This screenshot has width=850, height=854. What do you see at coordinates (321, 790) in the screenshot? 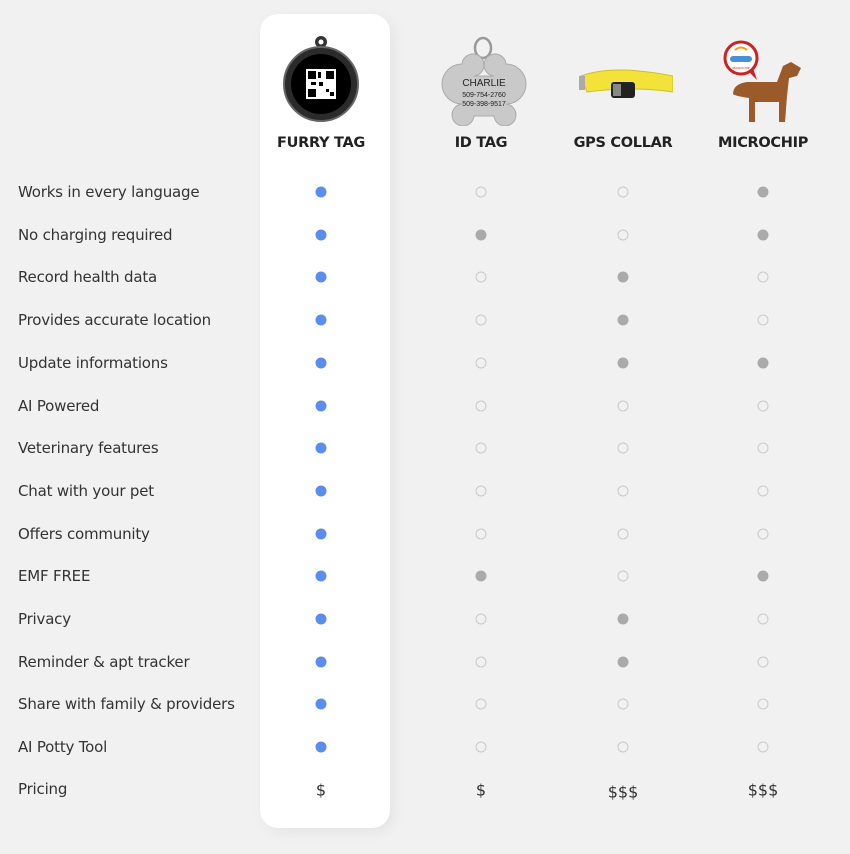
I see `price-furry-tag: $` at bounding box center [321, 790].